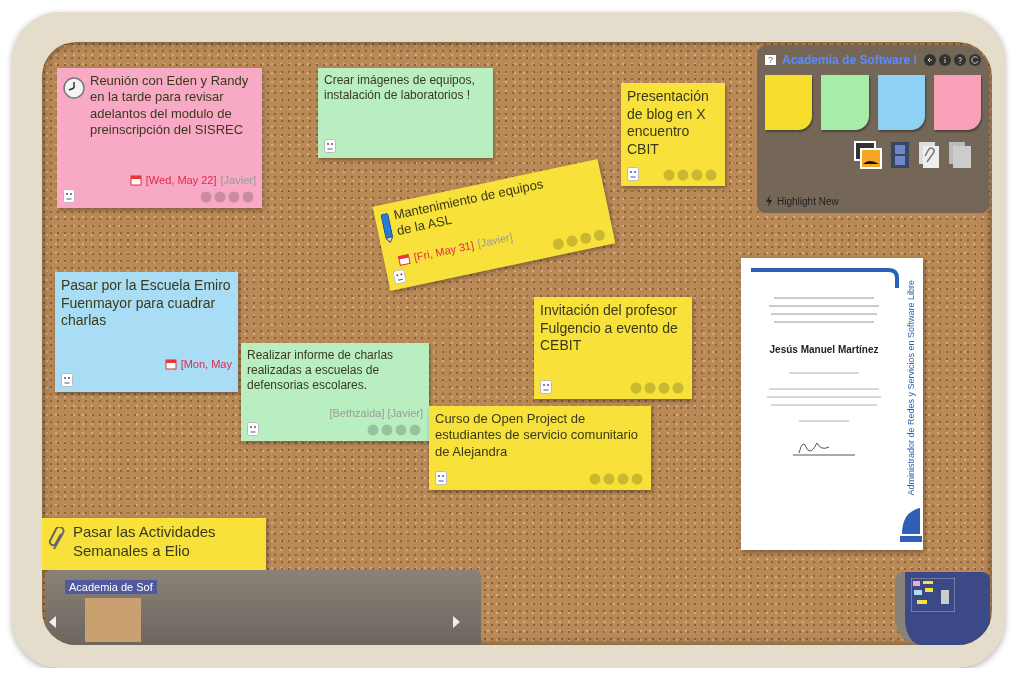  I want to click on due-date: [Fri, May 31], so click(443, 251).